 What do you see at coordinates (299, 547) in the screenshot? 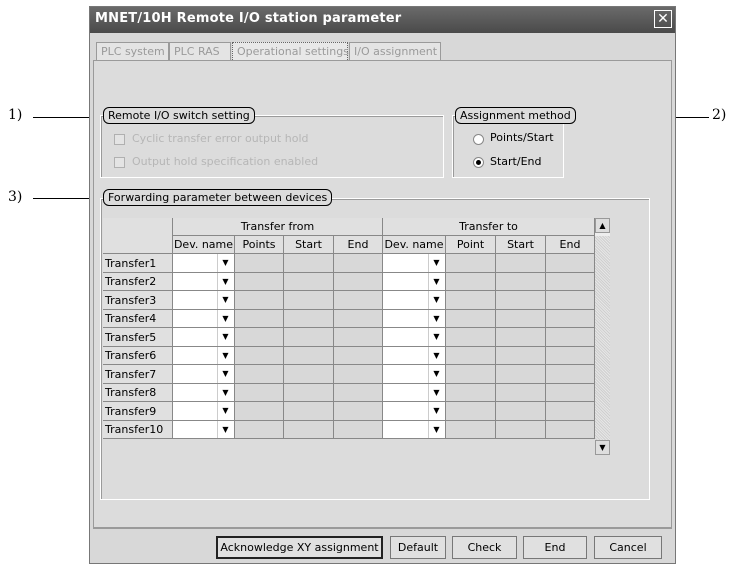
I see `acknowledge-xy-assignment-button: Acknowledge XY assignment` at bounding box center [299, 547].